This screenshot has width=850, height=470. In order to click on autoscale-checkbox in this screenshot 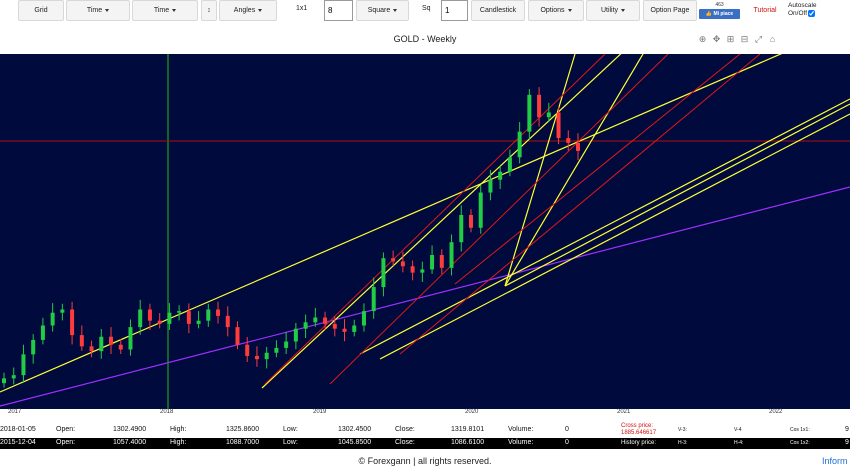, I will do `click(812, 13)`.